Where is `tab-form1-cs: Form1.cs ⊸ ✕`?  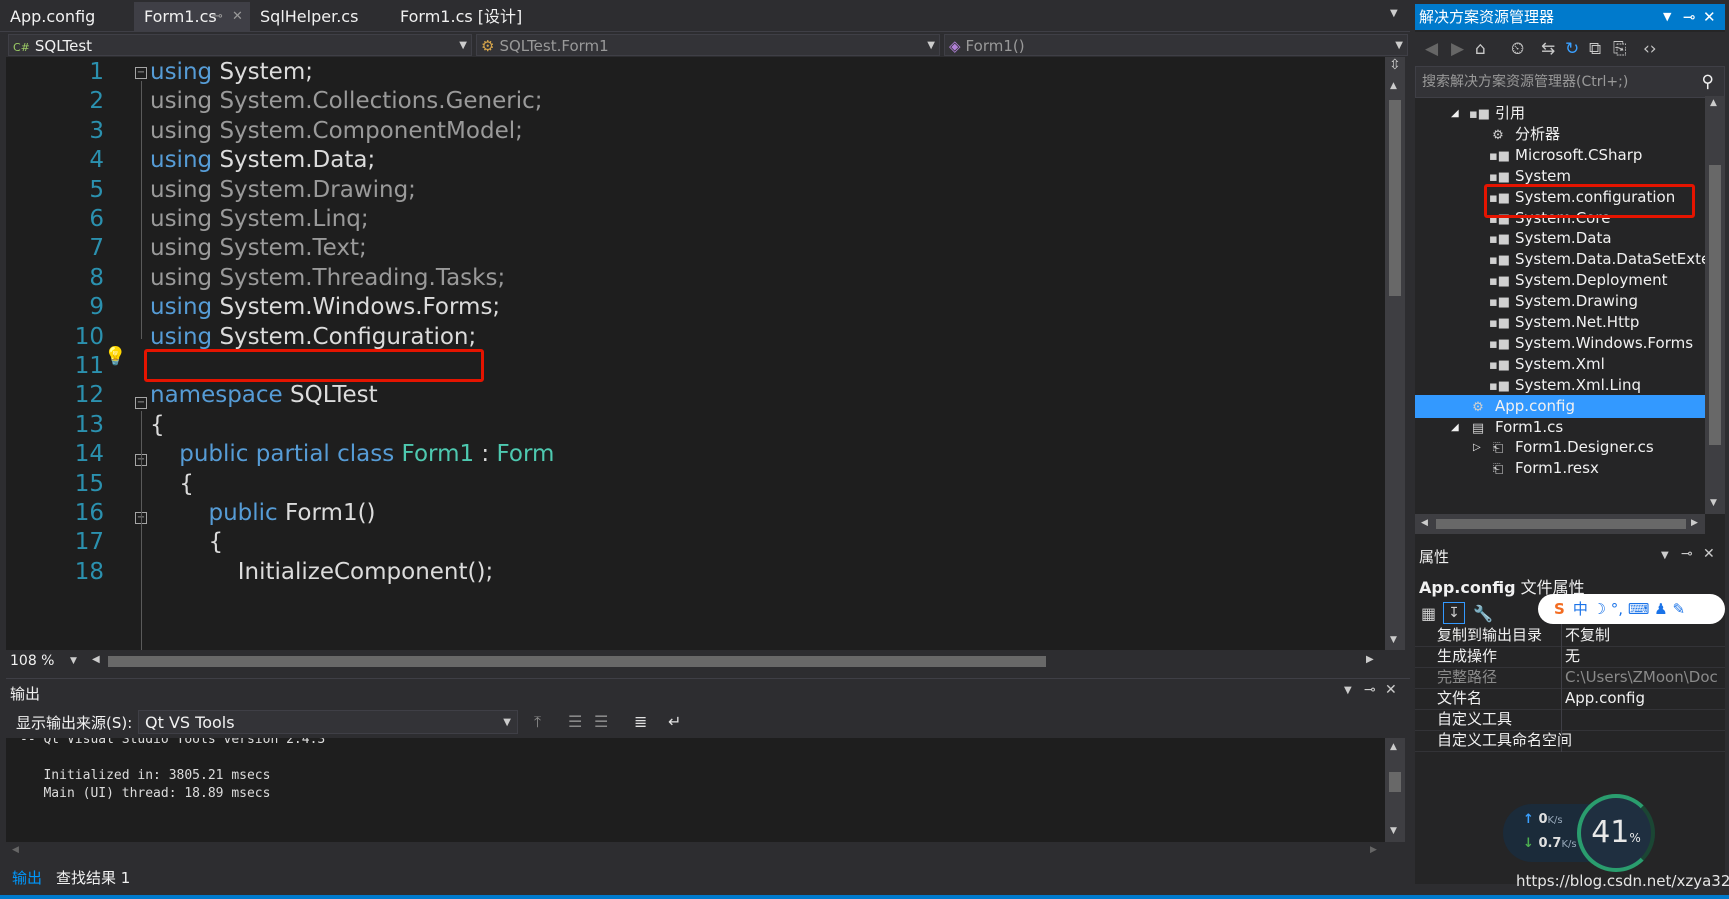
tab-form1-cs: Form1.cs ⊸ ✕ is located at coordinates (192, 16).